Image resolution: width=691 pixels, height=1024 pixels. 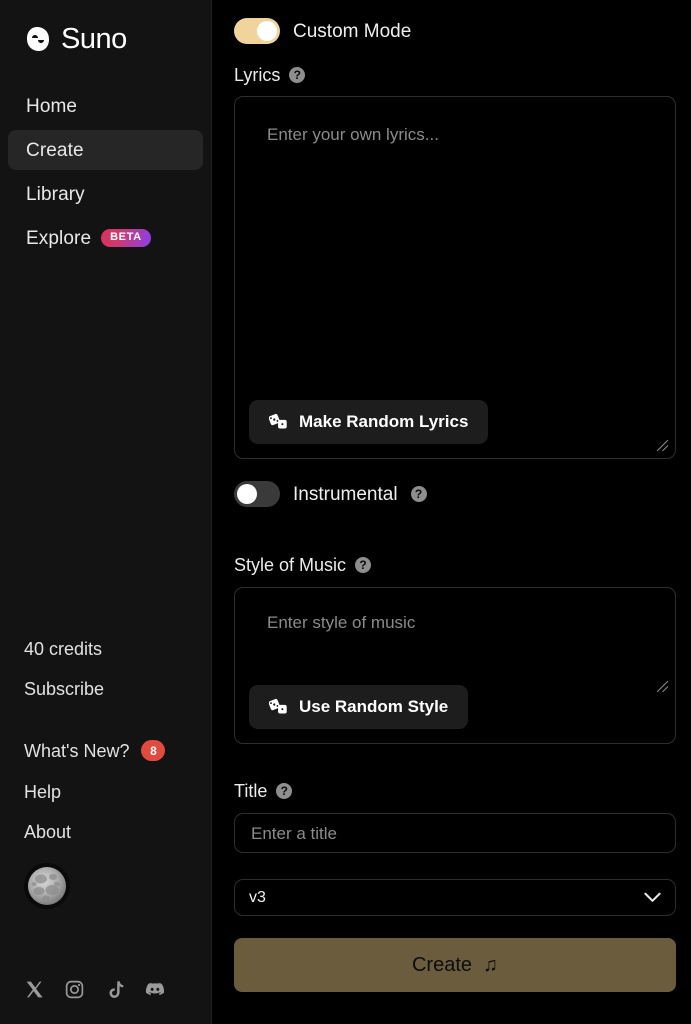 What do you see at coordinates (47, 886) in the screenshot?
I see `avatar` at bounding box center [47, 886].